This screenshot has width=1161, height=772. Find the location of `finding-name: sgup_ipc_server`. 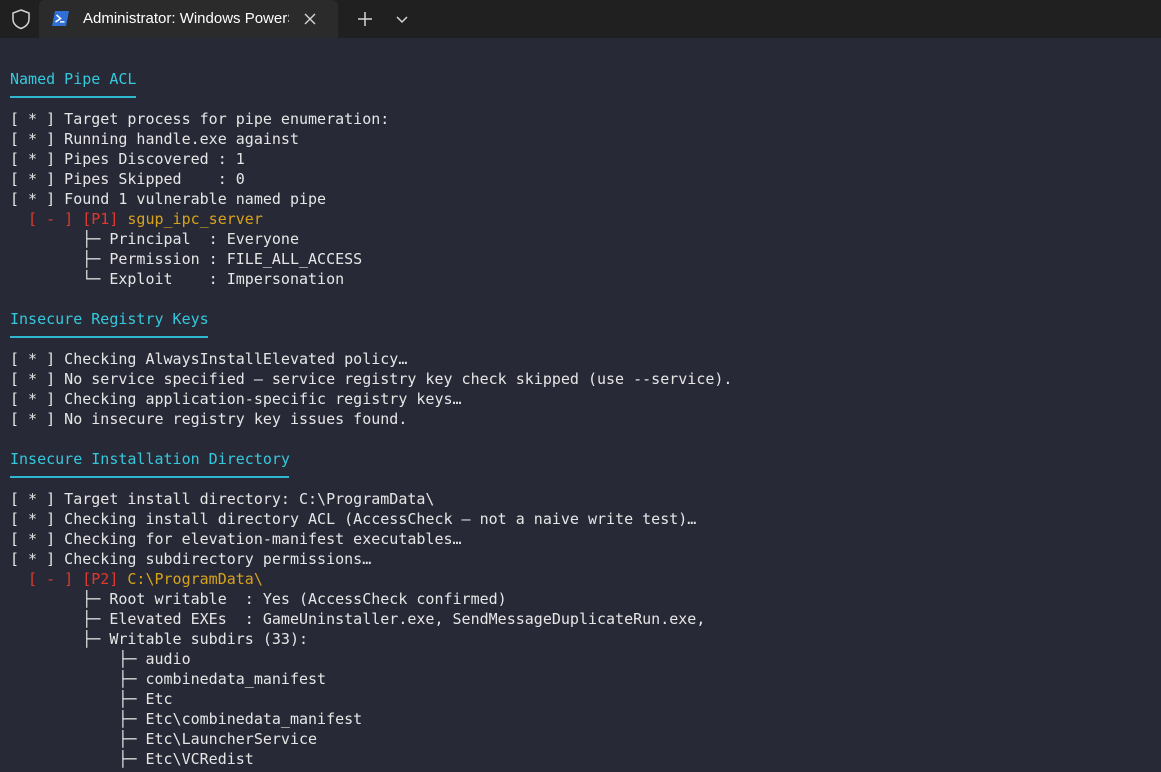

finding-name: sgup_ipc_server is located at coordinates (195, 219).